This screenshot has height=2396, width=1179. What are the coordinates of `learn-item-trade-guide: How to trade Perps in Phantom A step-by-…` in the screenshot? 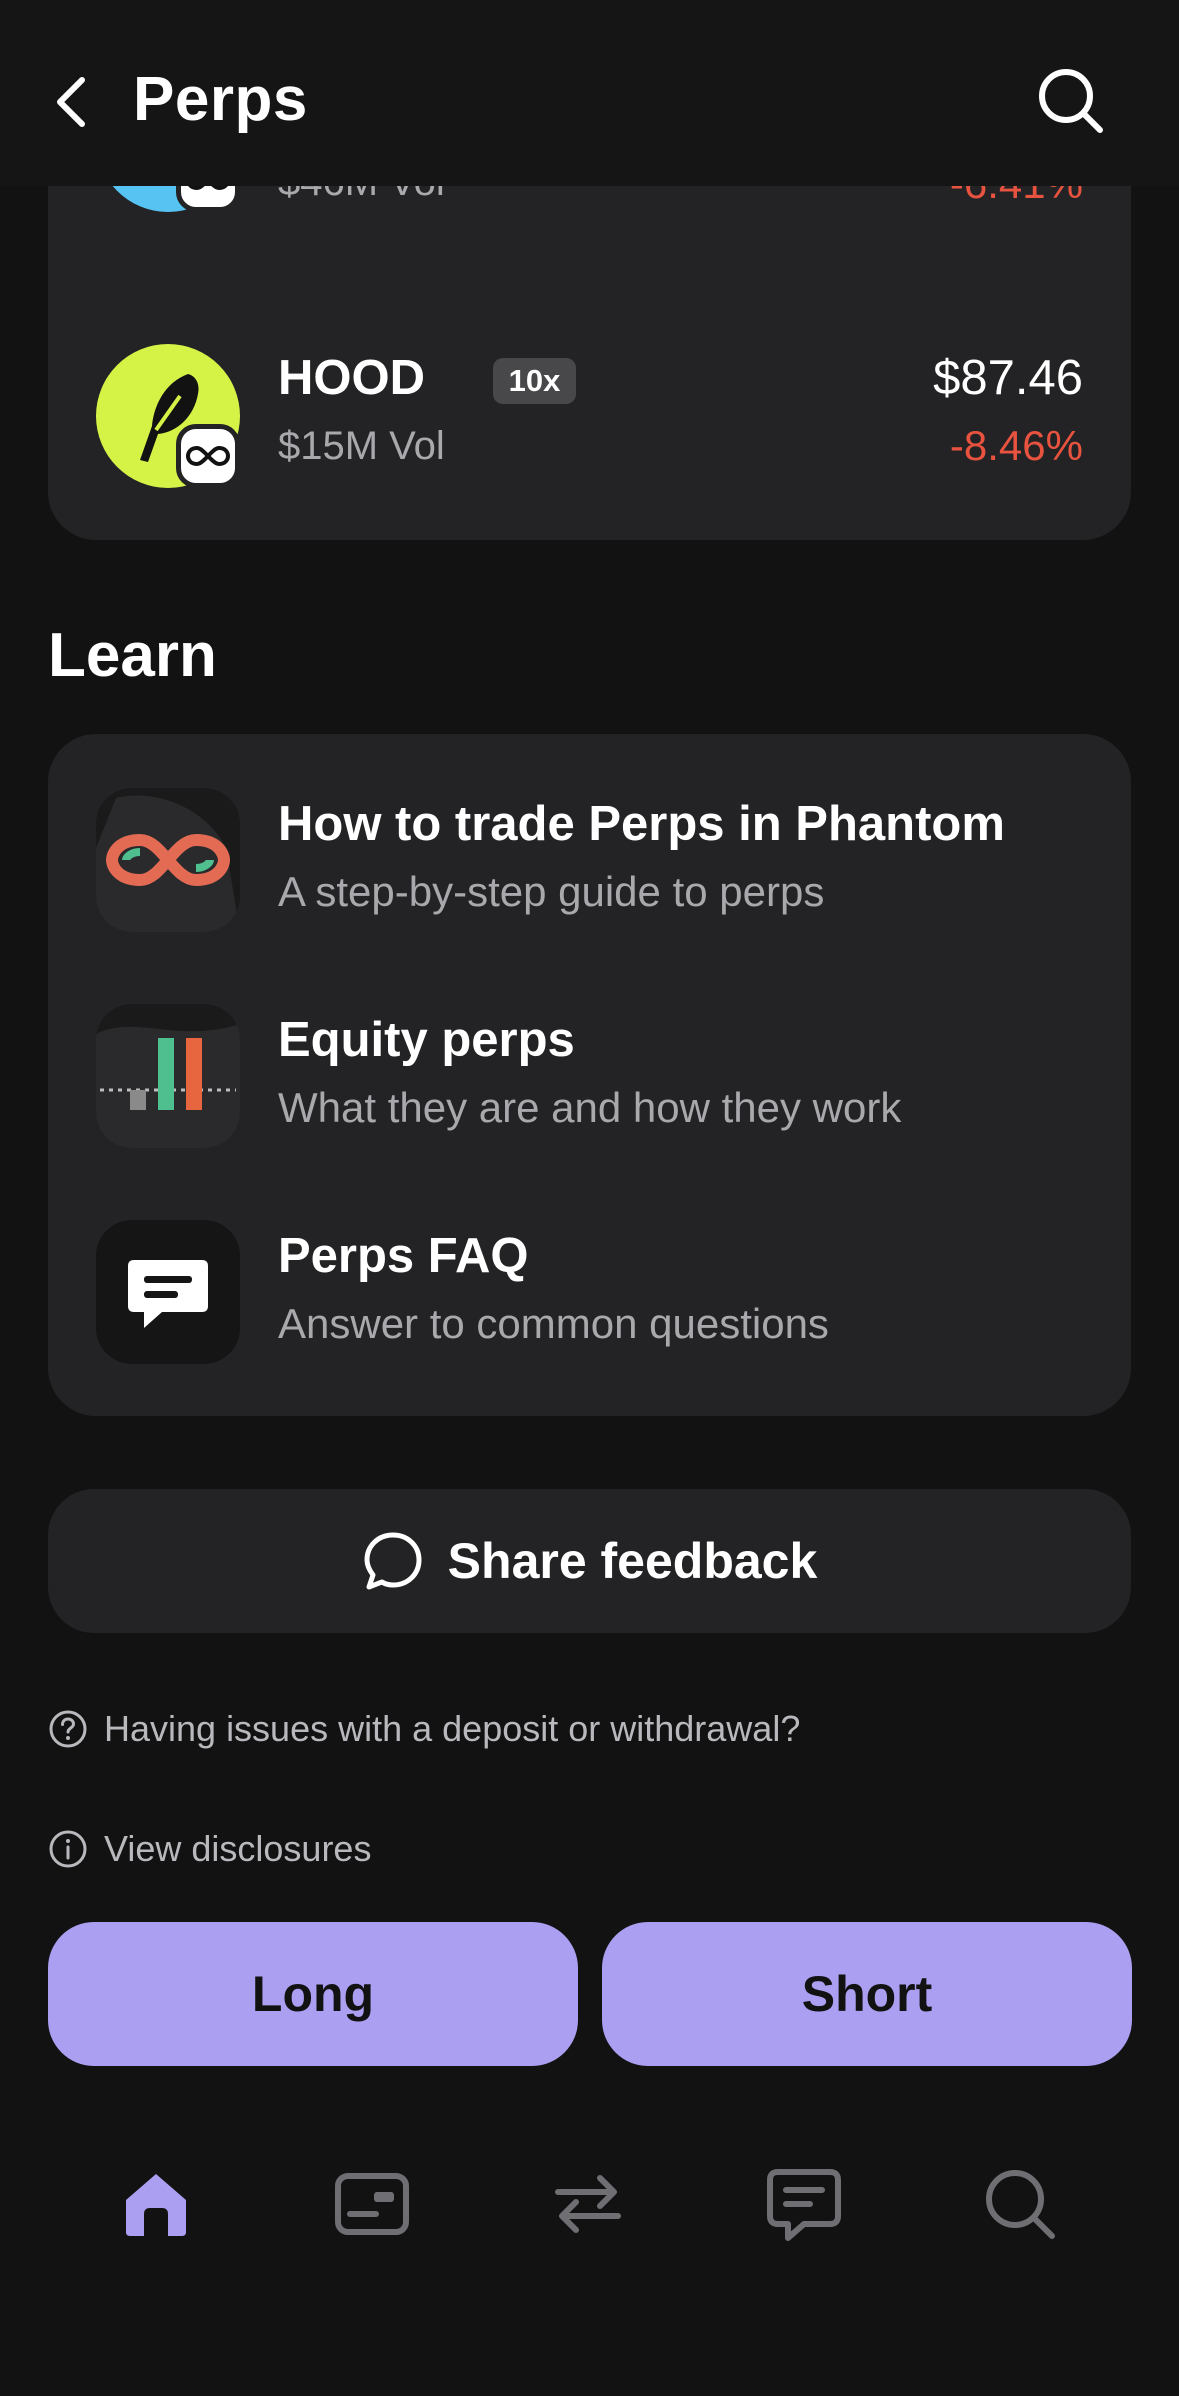 It's located at (589, 873).